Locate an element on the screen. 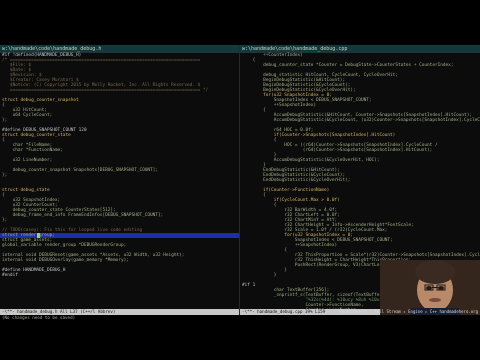  minibuffer: (No changes need to be saved) is located at coordinates (38, 318).